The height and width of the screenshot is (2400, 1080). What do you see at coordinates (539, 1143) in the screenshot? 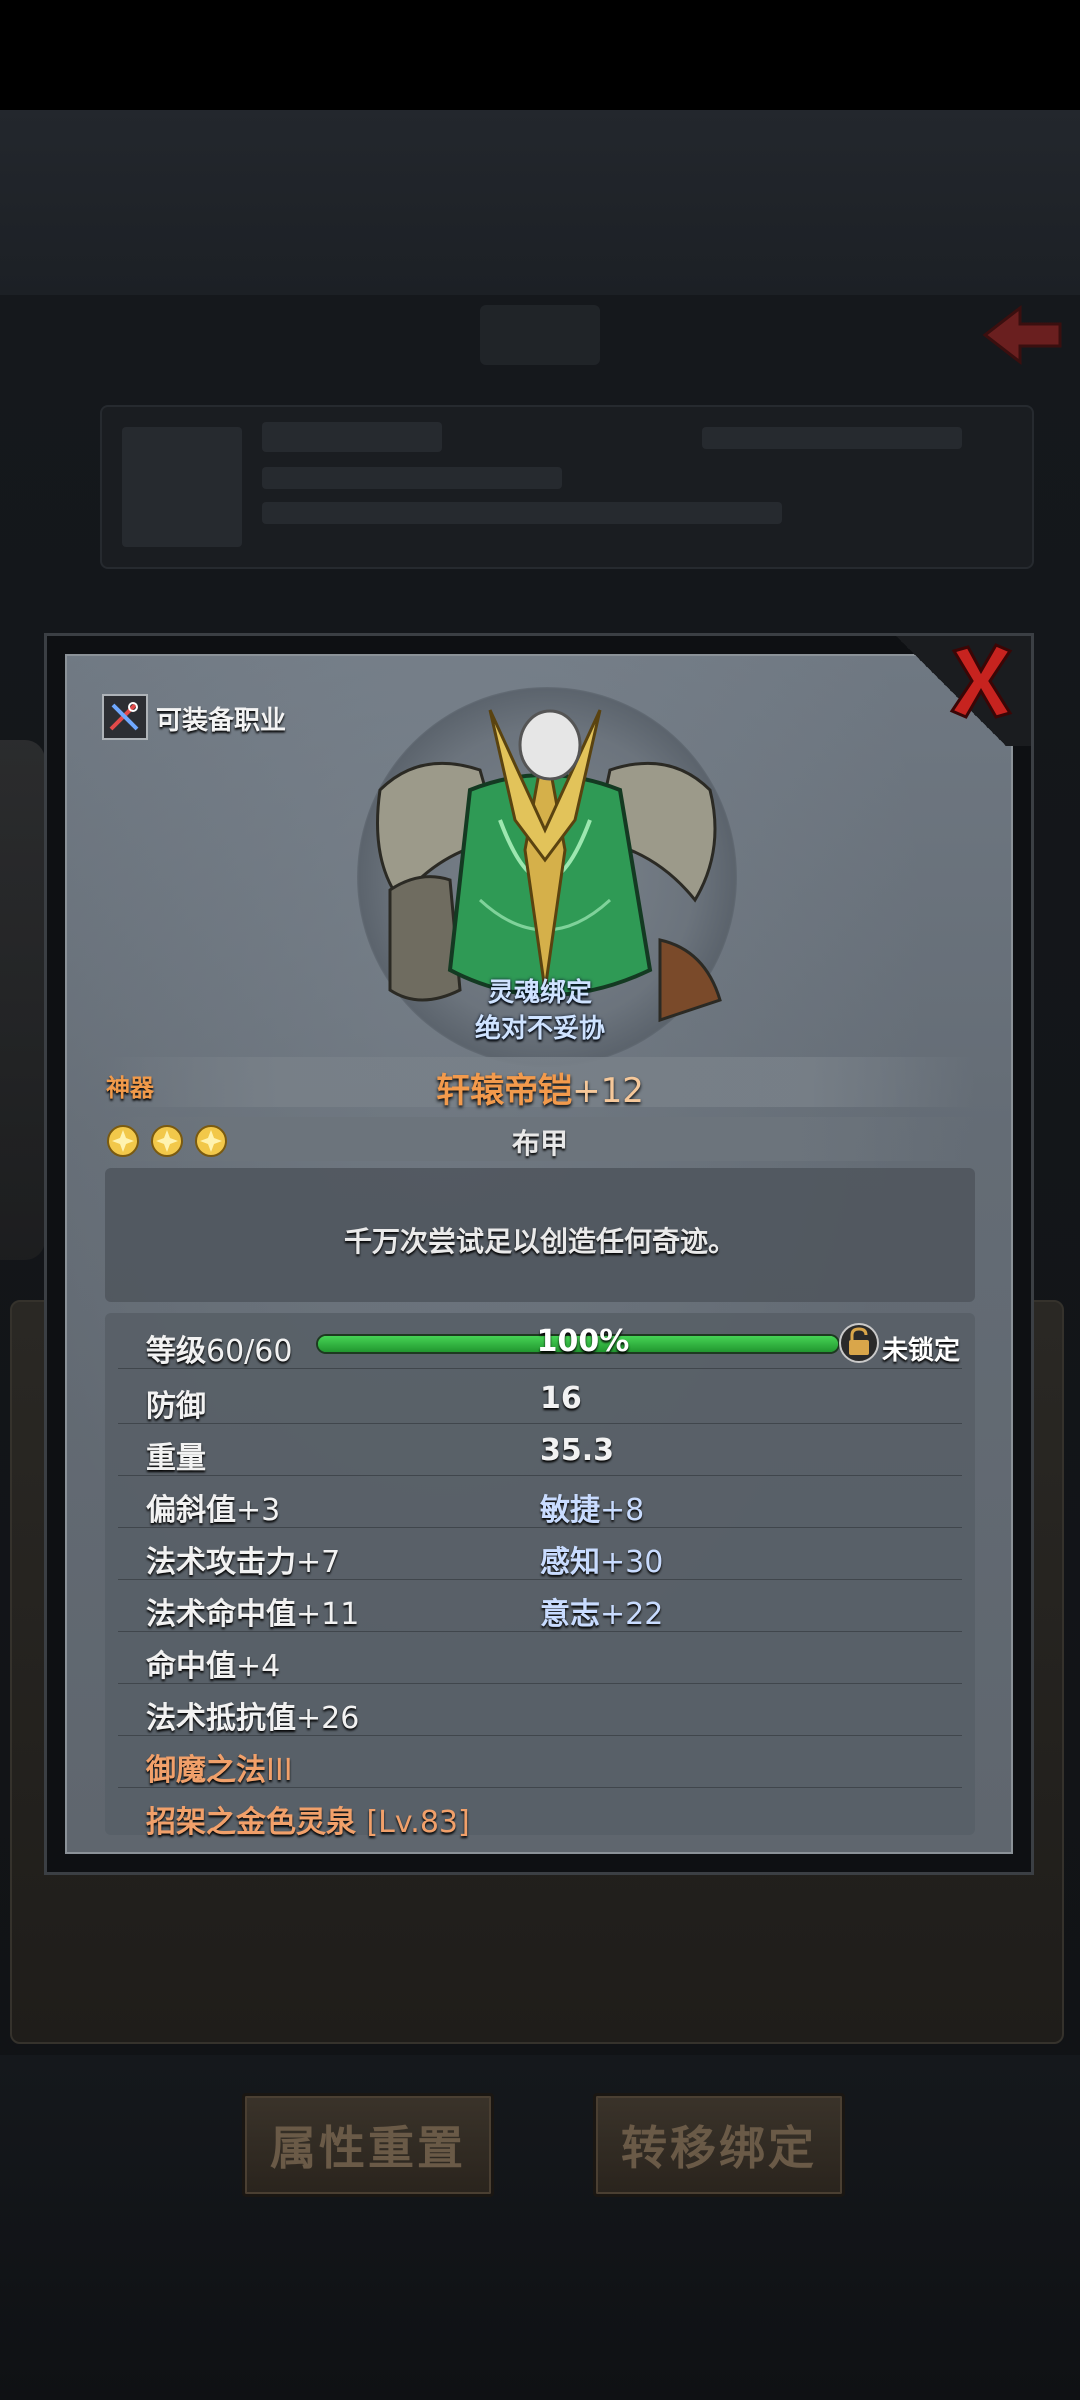
I see `item-type: 布甲` at bounding box center [539, 1143].